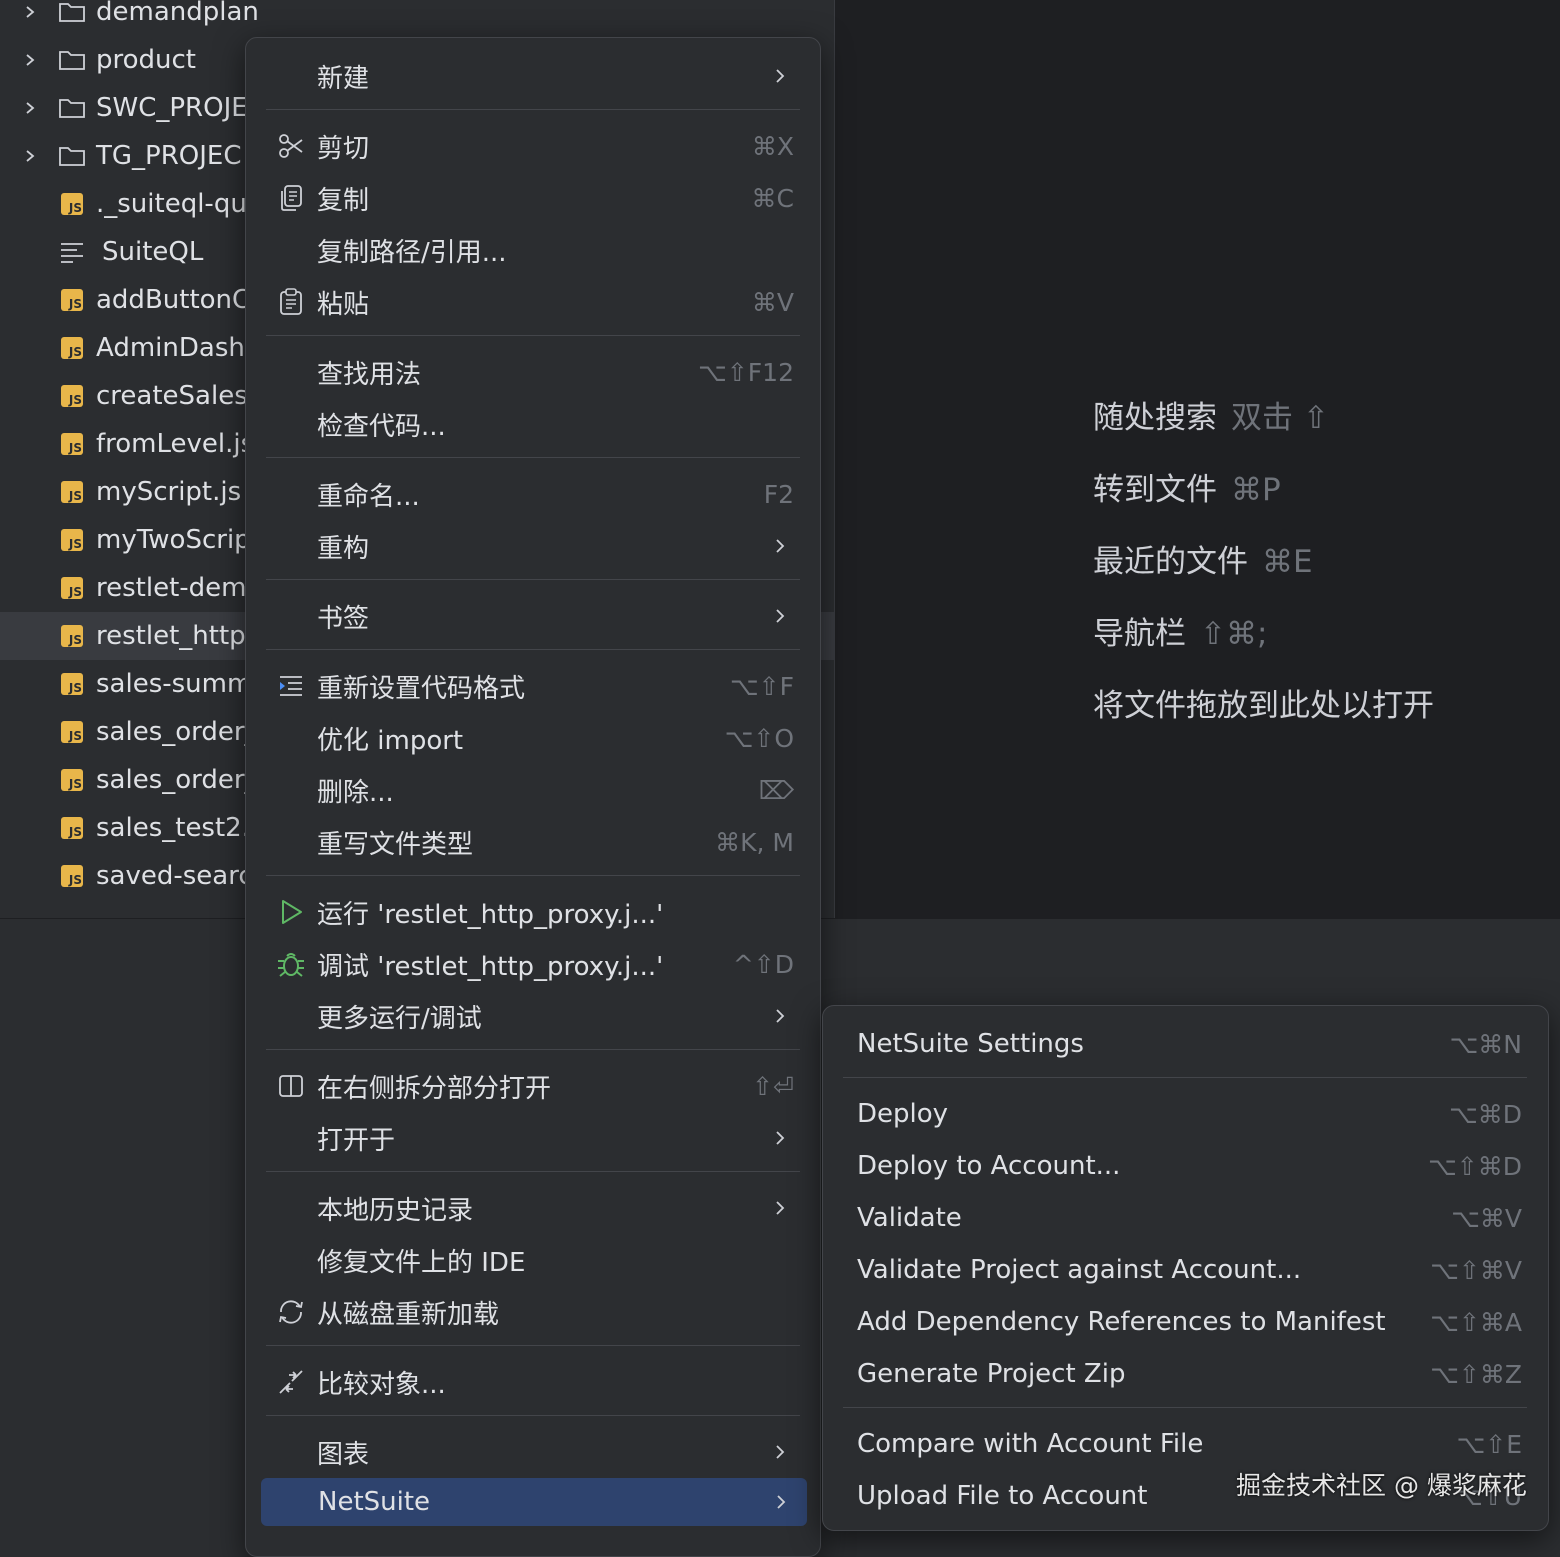 The width and height of the screenshot is (1560, 1557). What do you see at coordinates (172, 108) in the screenshot?
I see `tree-item-label: SWC_PROJE` at bounding box center [172, 108].